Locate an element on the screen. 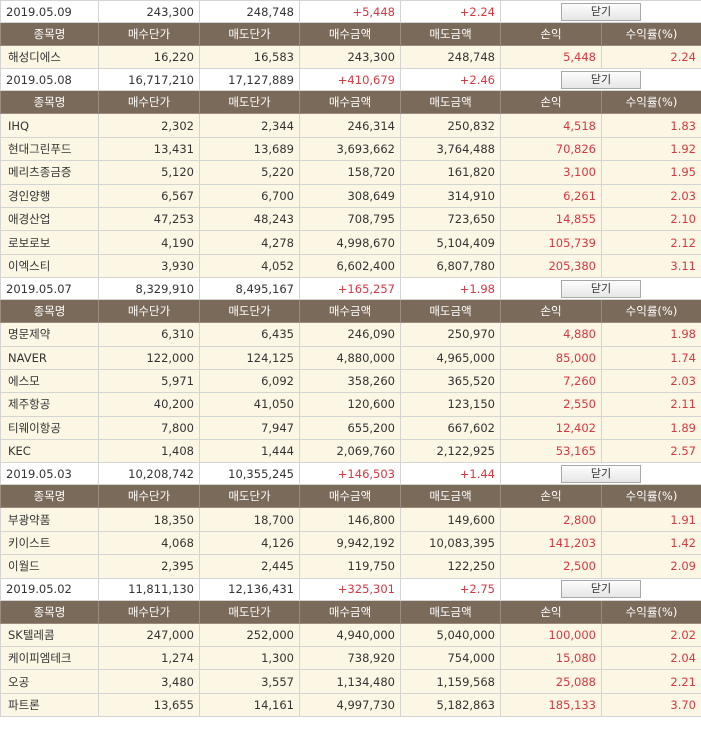 The height and width of the screenshot is (736, 701). sell-amount: 1,159,568 is located at coordinates (450, 681).